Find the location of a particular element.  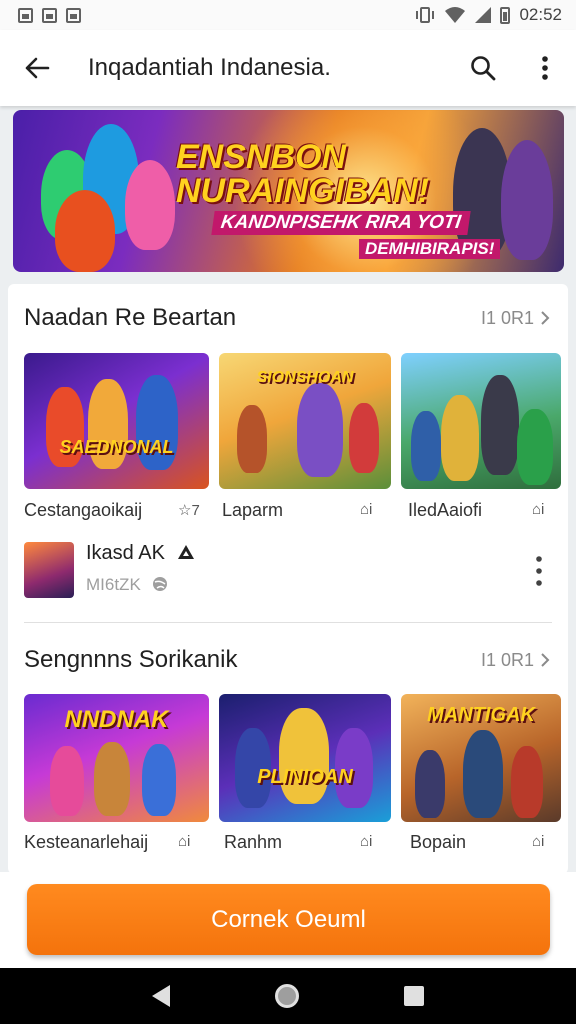

app-bar: Inqadantiah Indanesia. is located at coordinates (288, 68).